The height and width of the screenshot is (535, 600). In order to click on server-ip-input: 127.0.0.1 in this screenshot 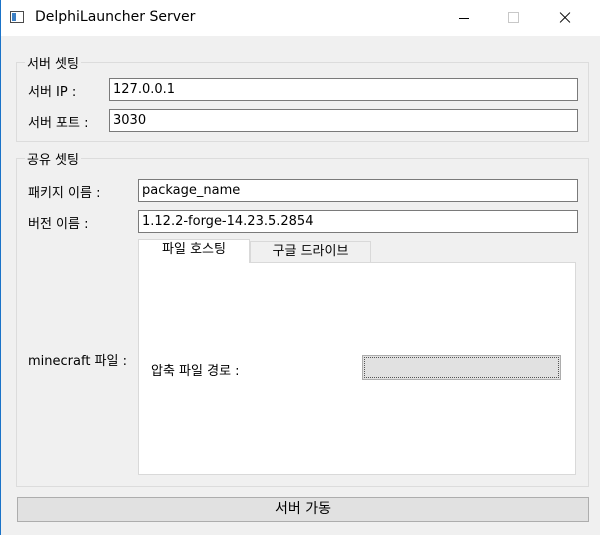, I will do `click(343, 89)`.